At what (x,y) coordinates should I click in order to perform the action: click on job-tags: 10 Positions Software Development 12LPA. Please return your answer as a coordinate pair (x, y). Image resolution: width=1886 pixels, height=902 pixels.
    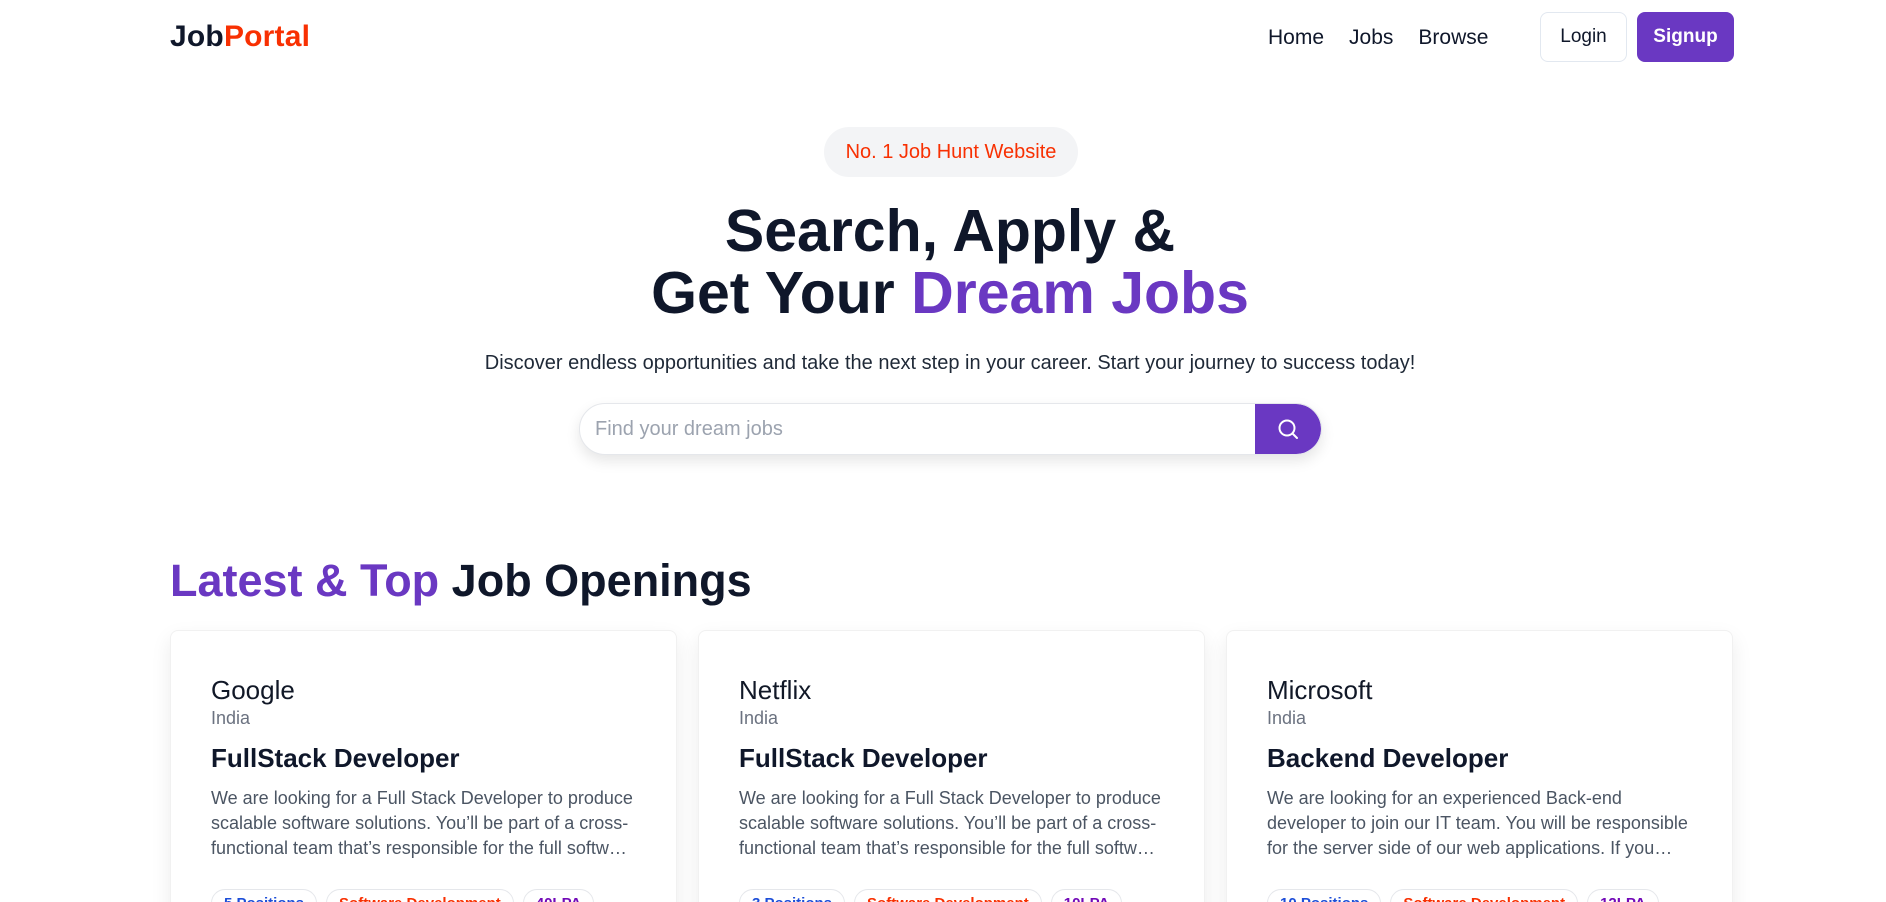
    Looking at the image, I should click on (1479, 895).